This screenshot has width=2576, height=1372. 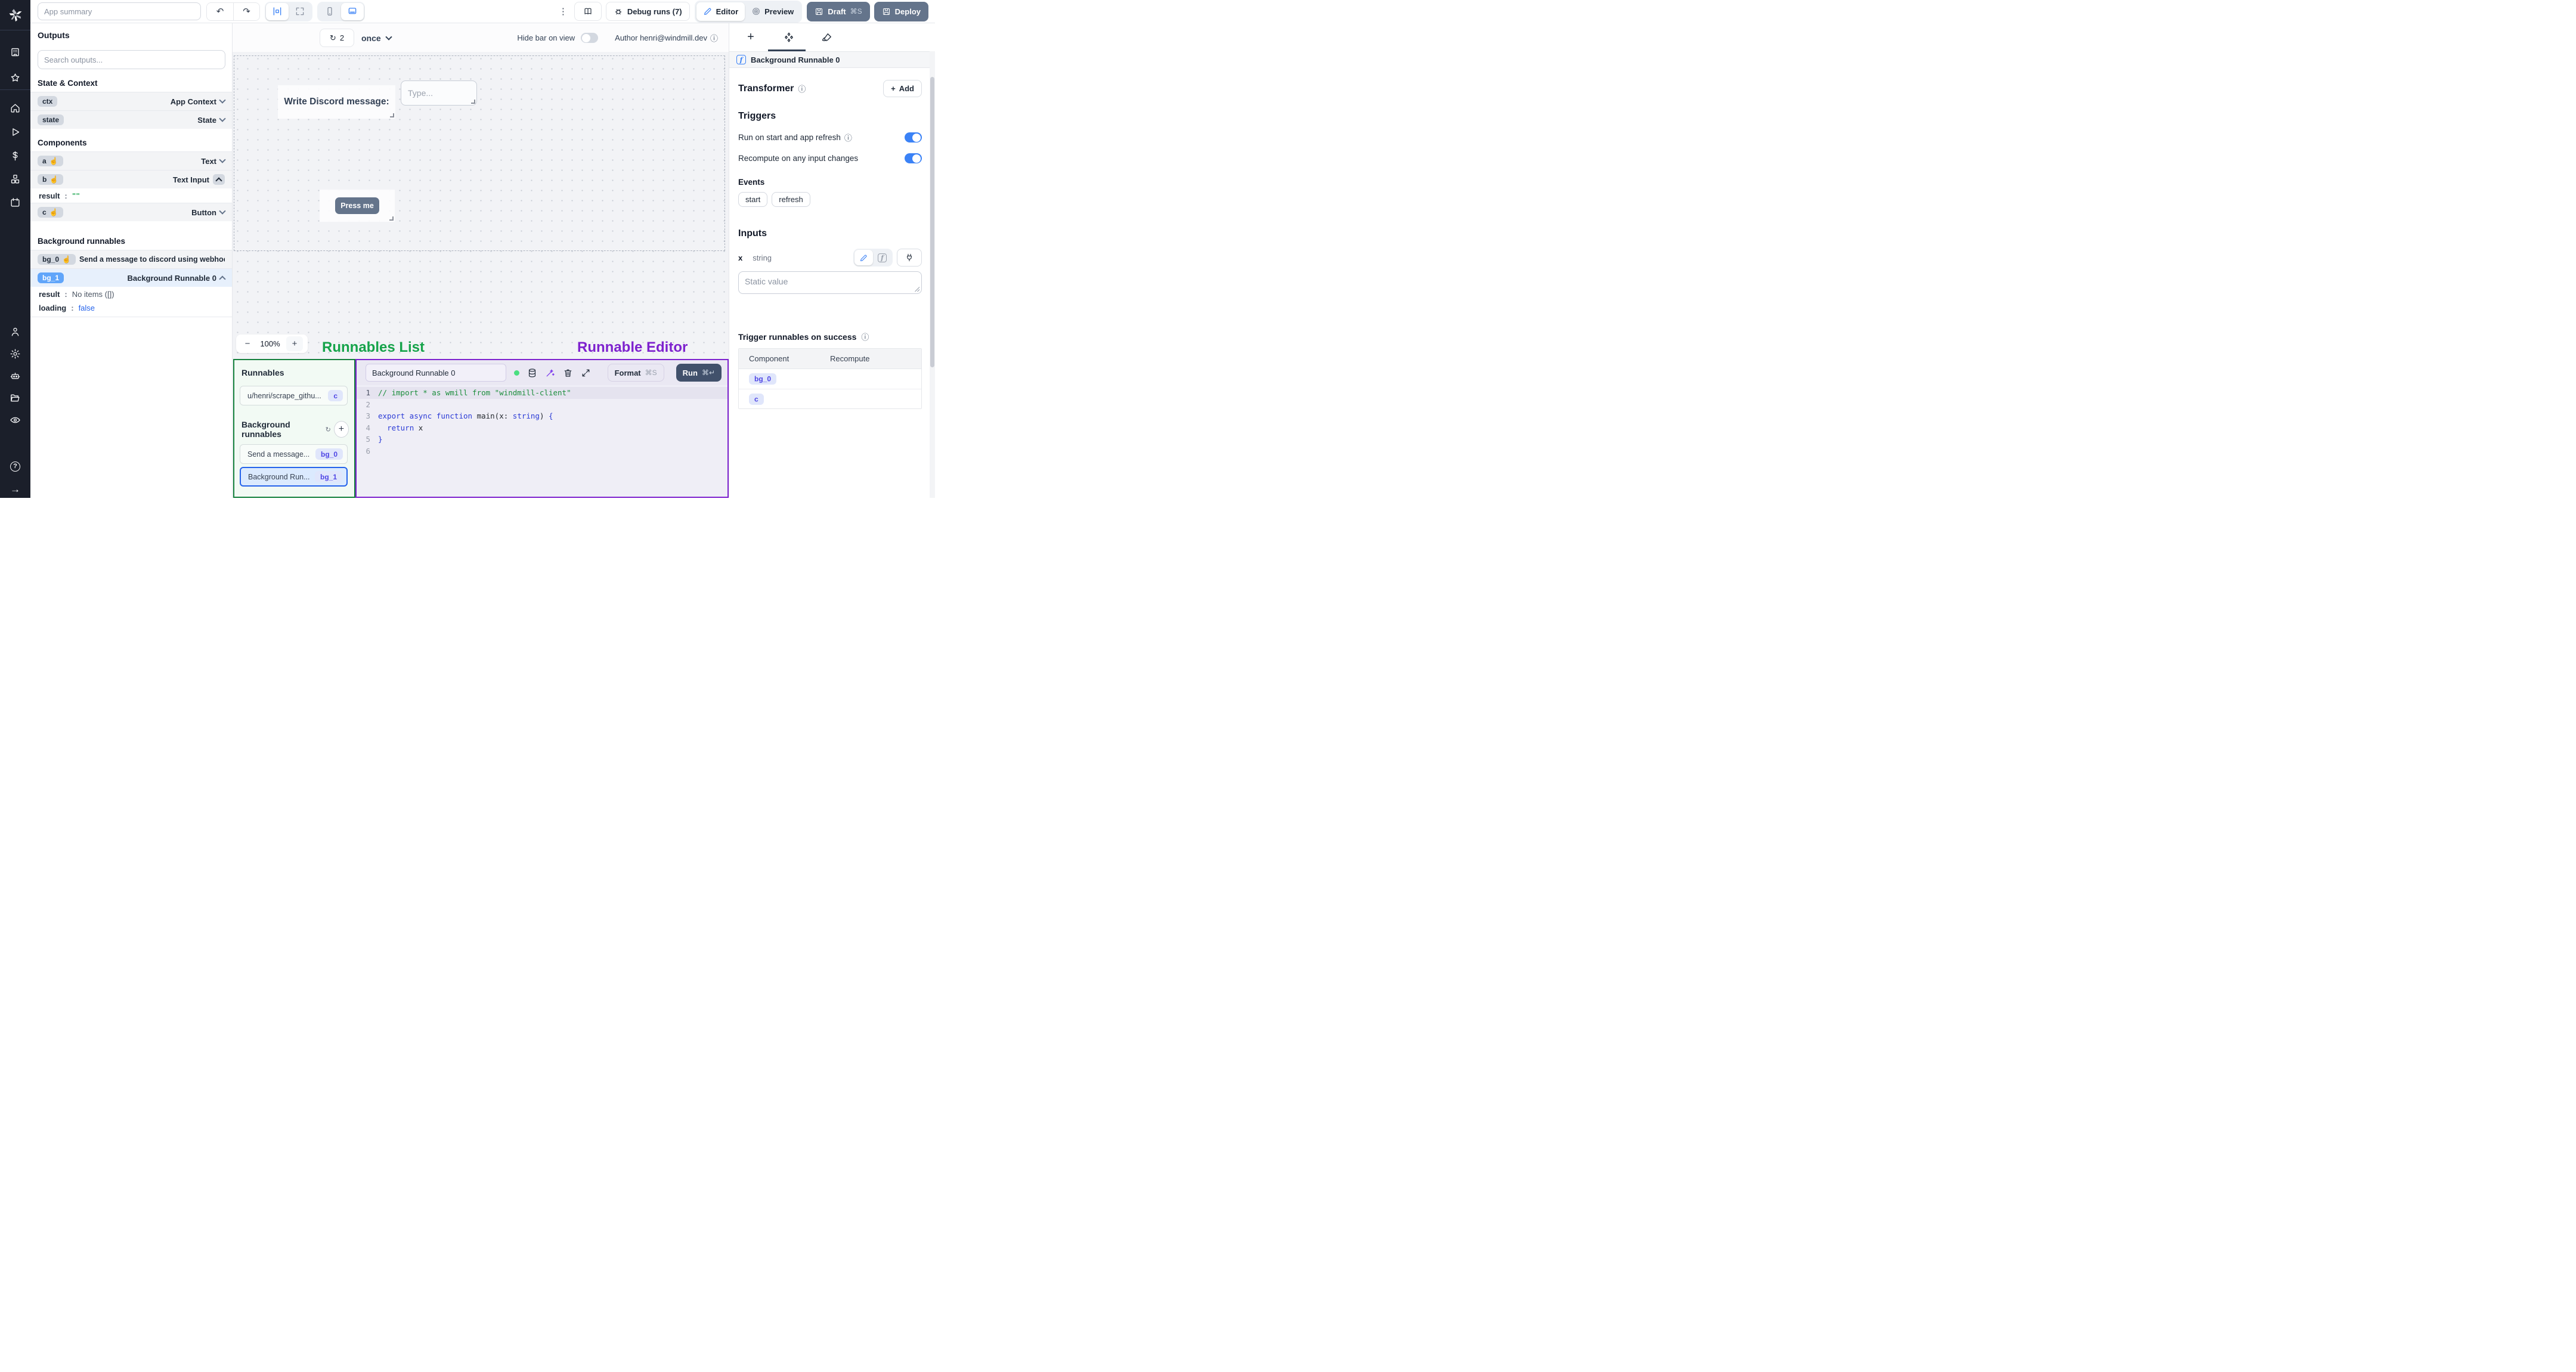 I want to click on workspace-icon, so click(x=16, y=52).